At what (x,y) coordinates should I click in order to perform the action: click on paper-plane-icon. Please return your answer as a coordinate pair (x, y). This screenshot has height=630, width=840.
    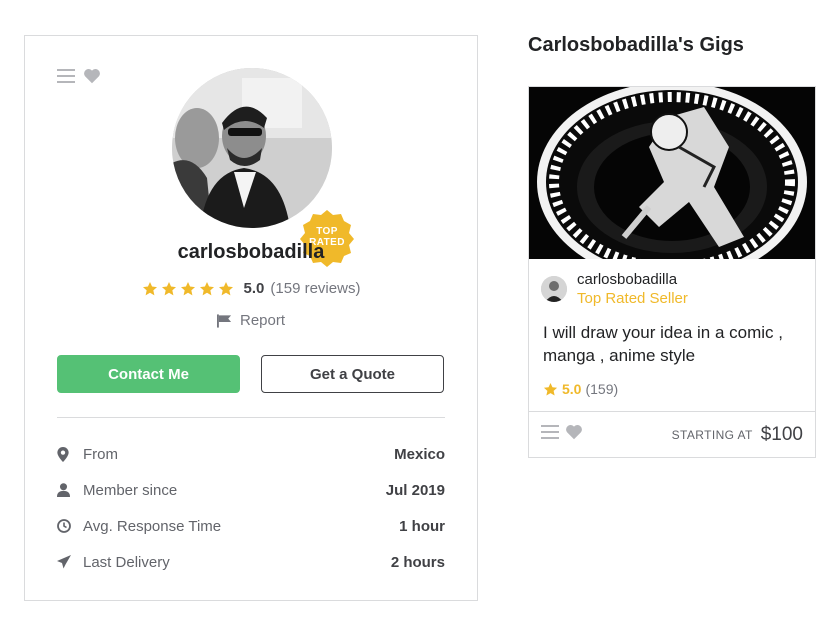
    Looking at the image, I should click on (70, 562).